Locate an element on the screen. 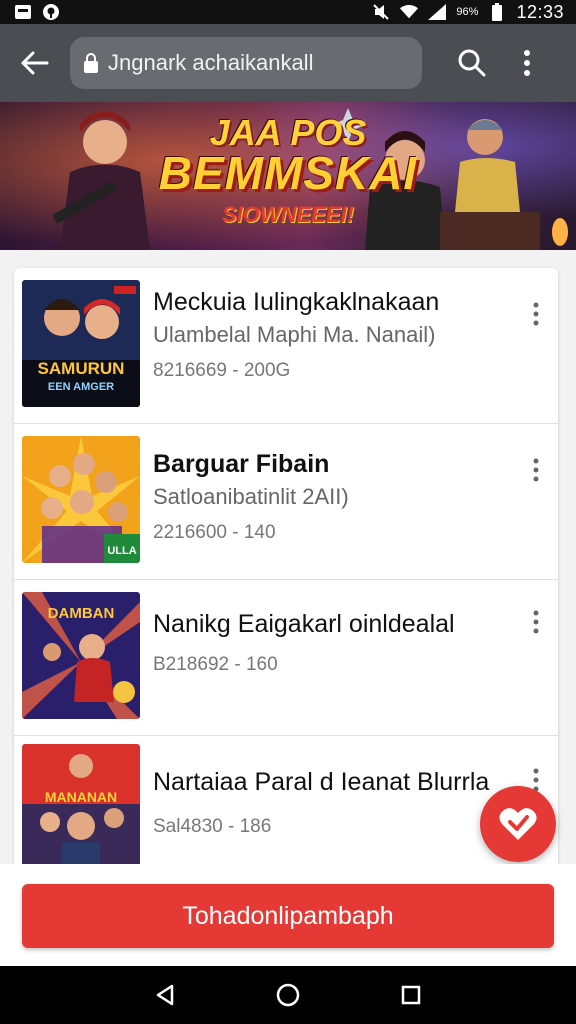 This screenshot has width=576, height=1024. item-subtitle: Ulambelal Maphi Ma. Nanail) is located at coordinates (294, 334).